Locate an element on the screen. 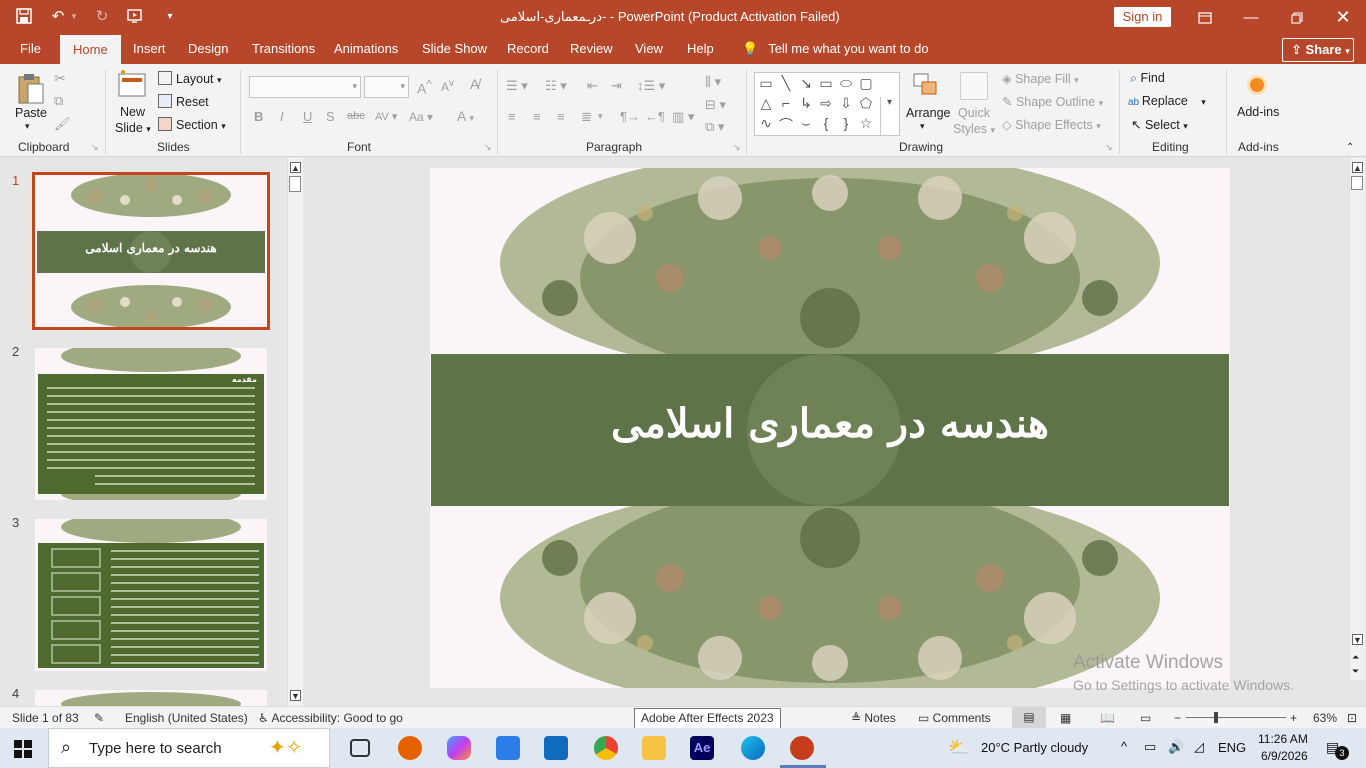 Image resolution: width=1366 pixels, height=768 pixels. paste-dropdown-icon: ▾ is located at coordinates (27, 126).